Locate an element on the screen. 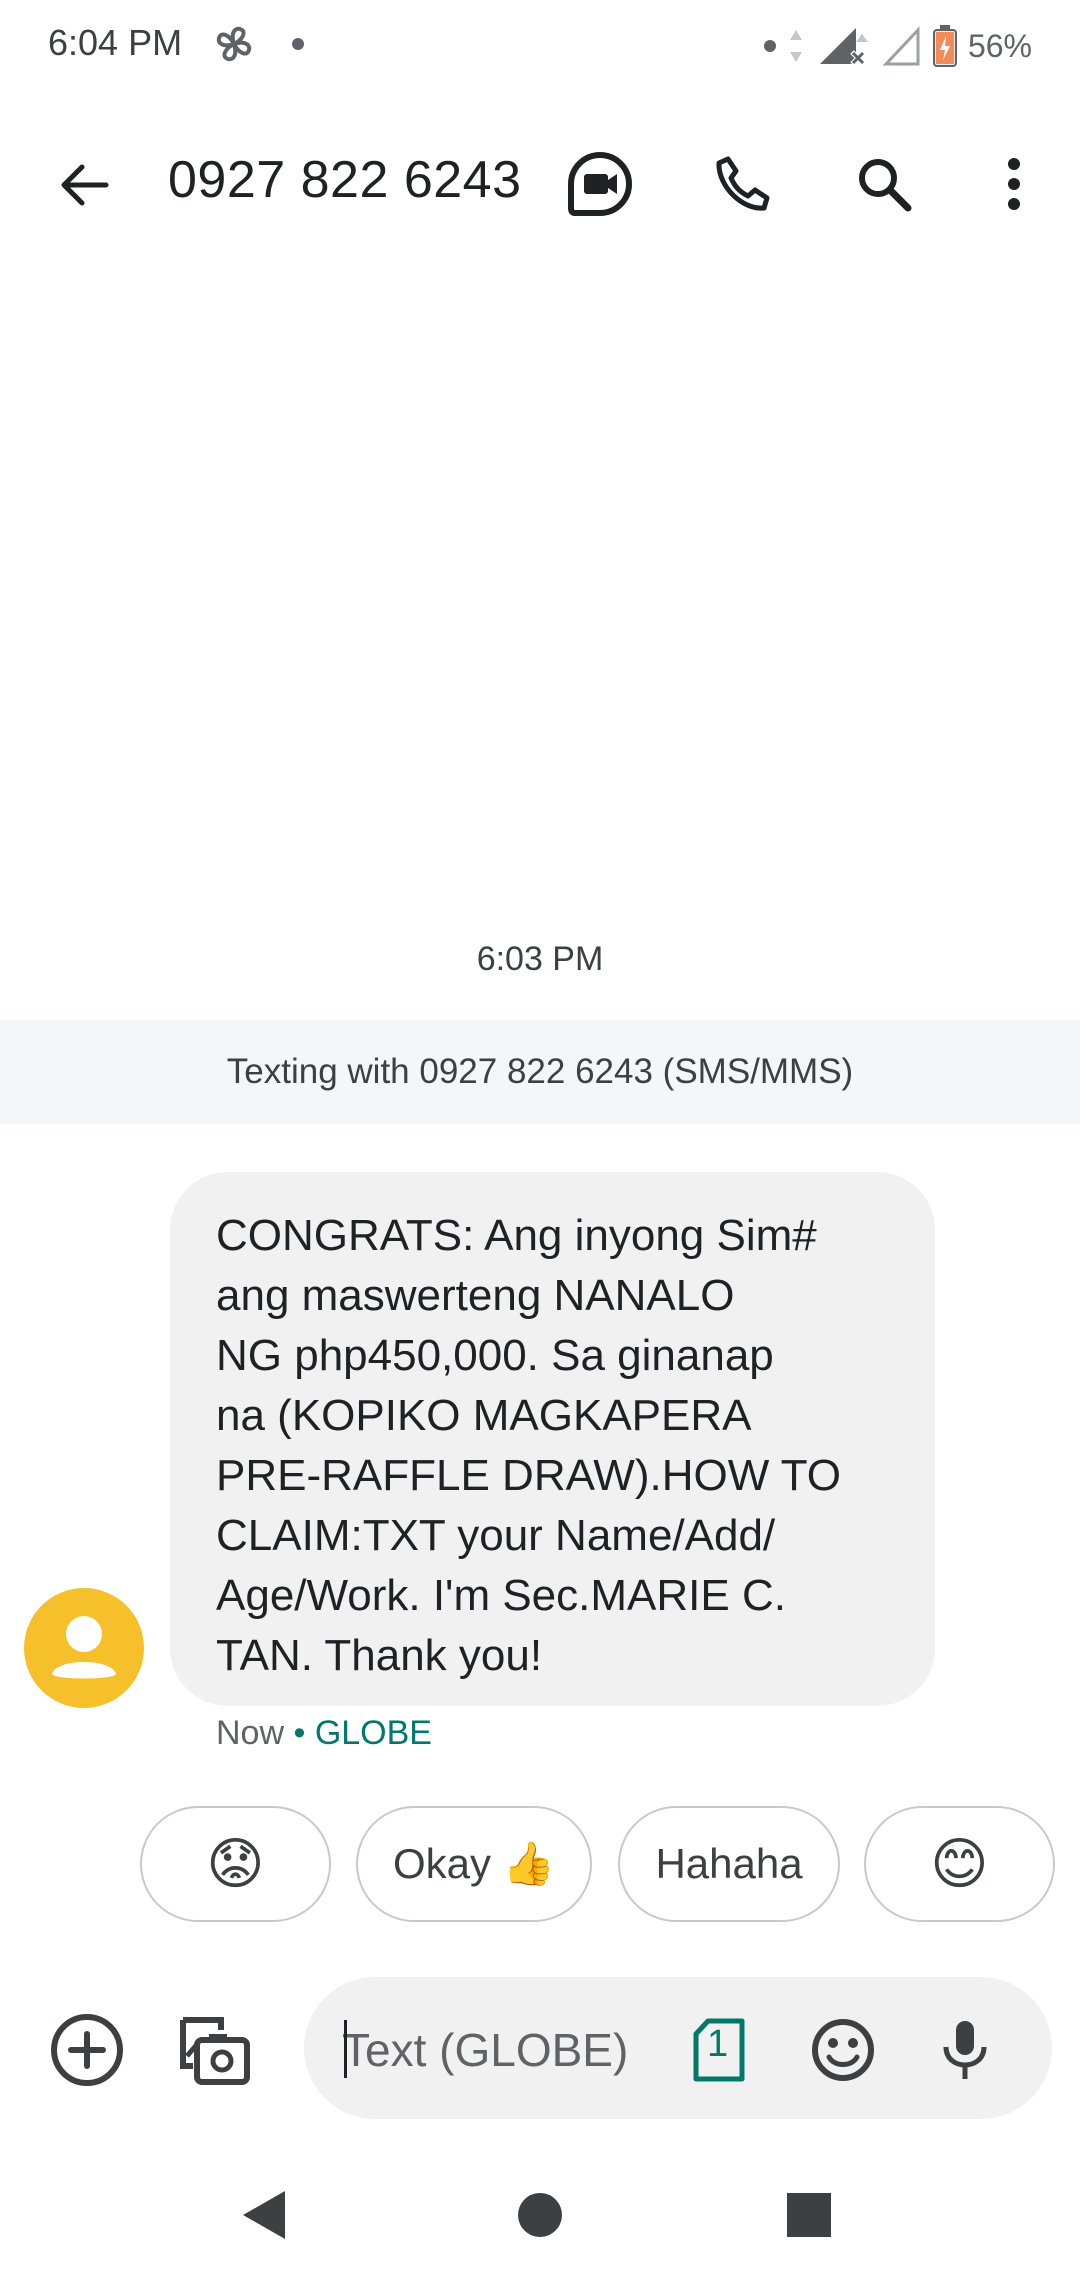 The width and height of the screenshot is (1080, 2280). status-time: 6:04 PM is located at coordinates (115, 42).